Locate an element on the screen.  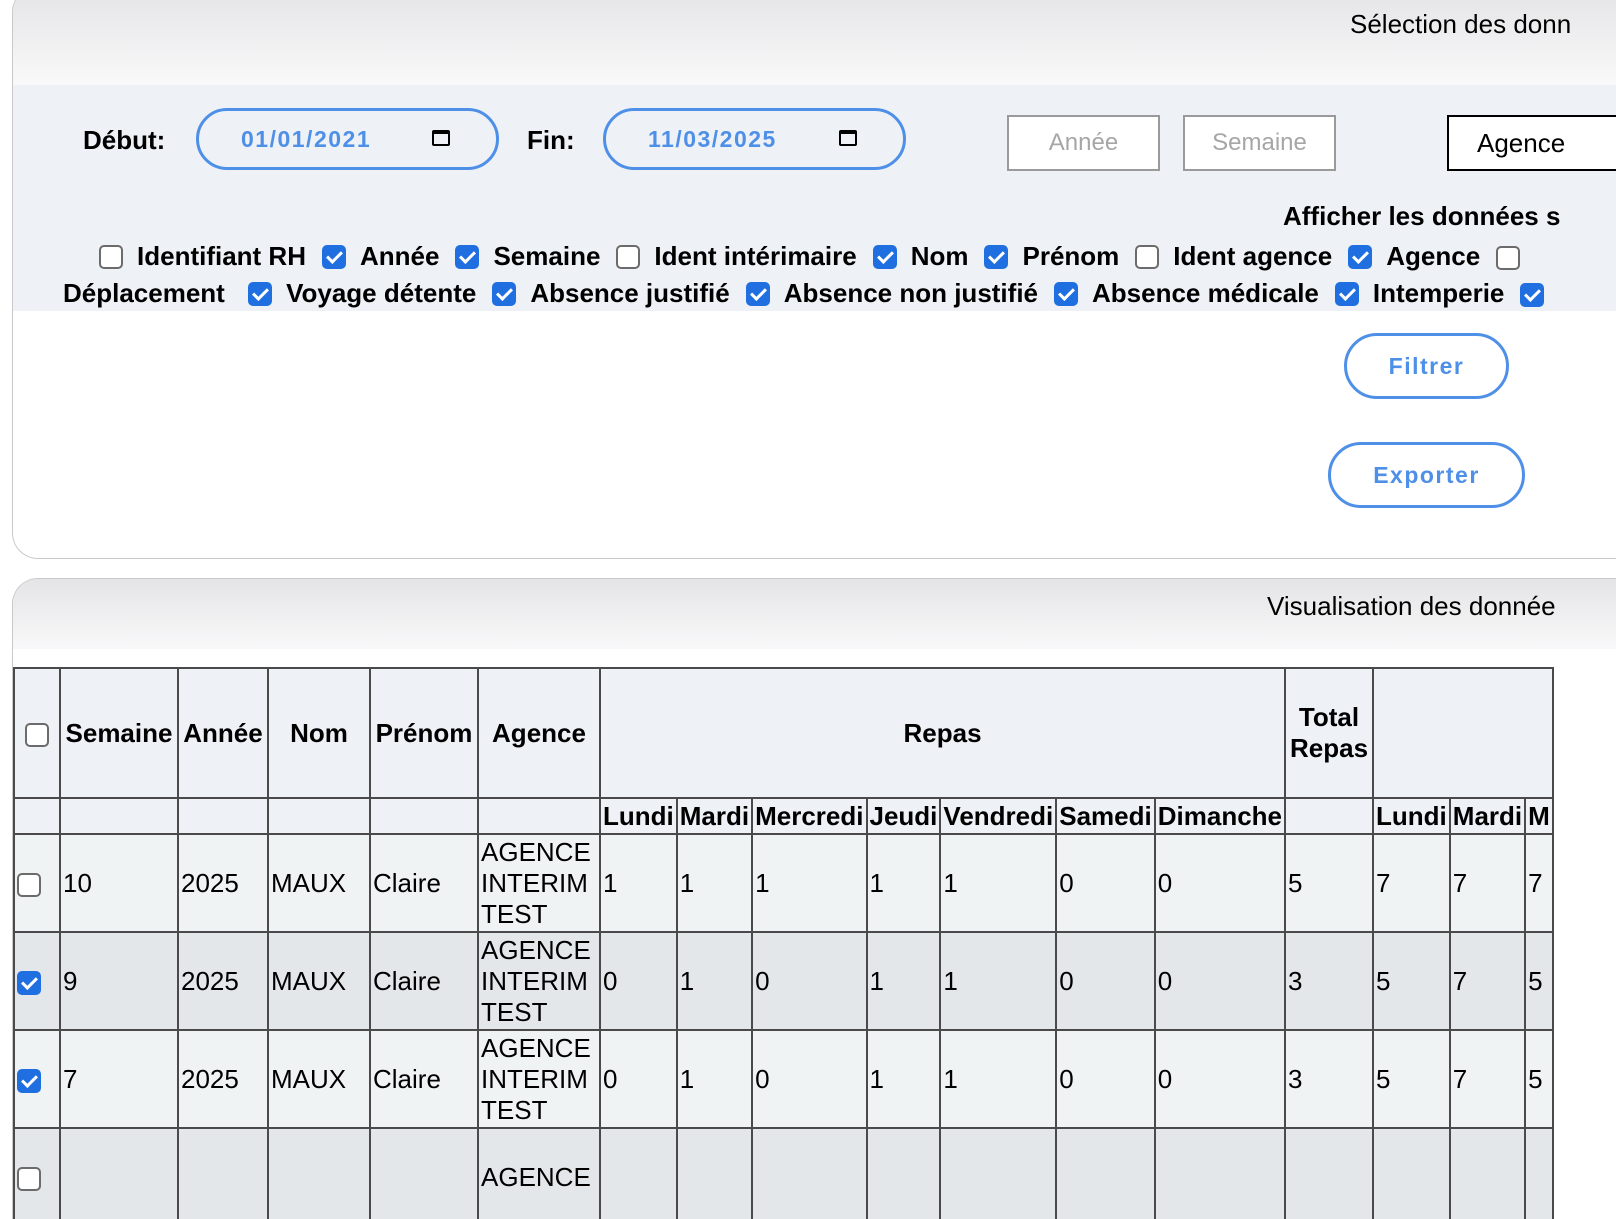
header-day: Dimanche is located at coordinates (1220, 816).